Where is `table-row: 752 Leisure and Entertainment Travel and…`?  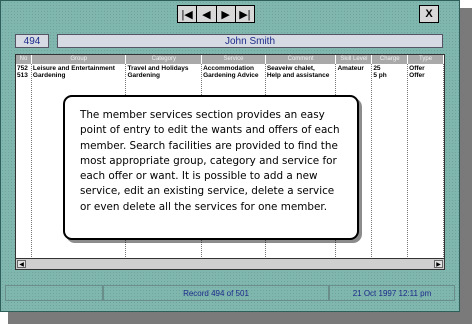 table-row: 752 Leisure and Entertainment Travel and… is located at coordinates (230, 68).